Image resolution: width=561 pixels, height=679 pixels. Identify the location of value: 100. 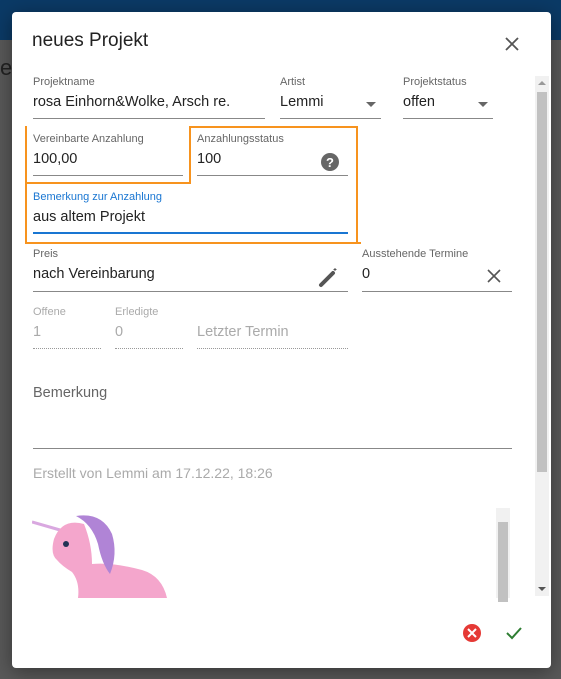
(209, 159).